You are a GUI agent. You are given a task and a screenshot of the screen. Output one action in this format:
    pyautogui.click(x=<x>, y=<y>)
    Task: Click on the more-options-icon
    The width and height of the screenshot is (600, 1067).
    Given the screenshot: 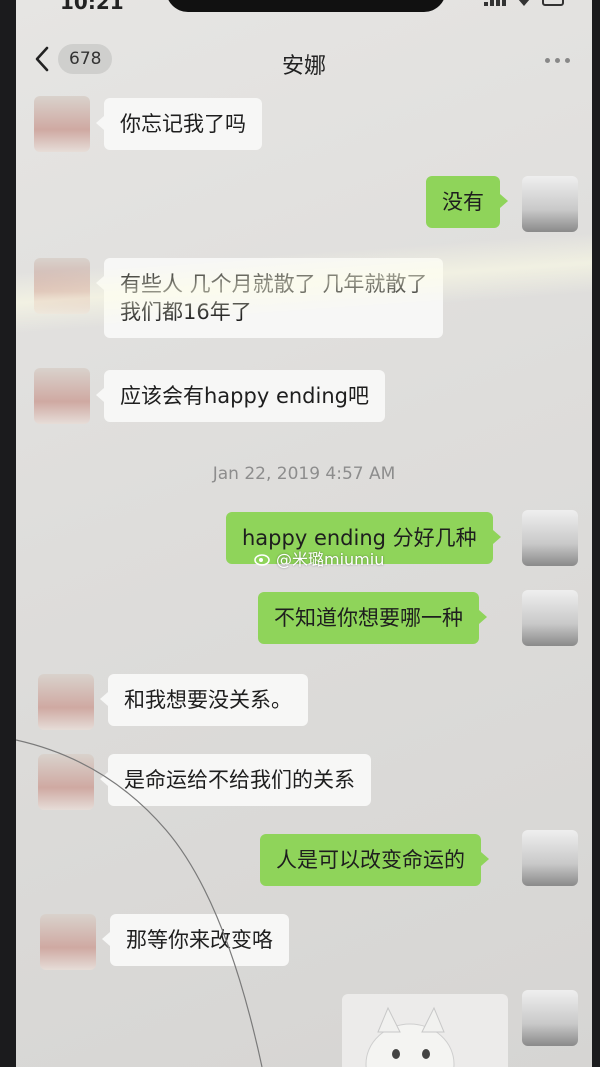 What is the action you would take?
    pyautogui.click(x=557, y=60)
    